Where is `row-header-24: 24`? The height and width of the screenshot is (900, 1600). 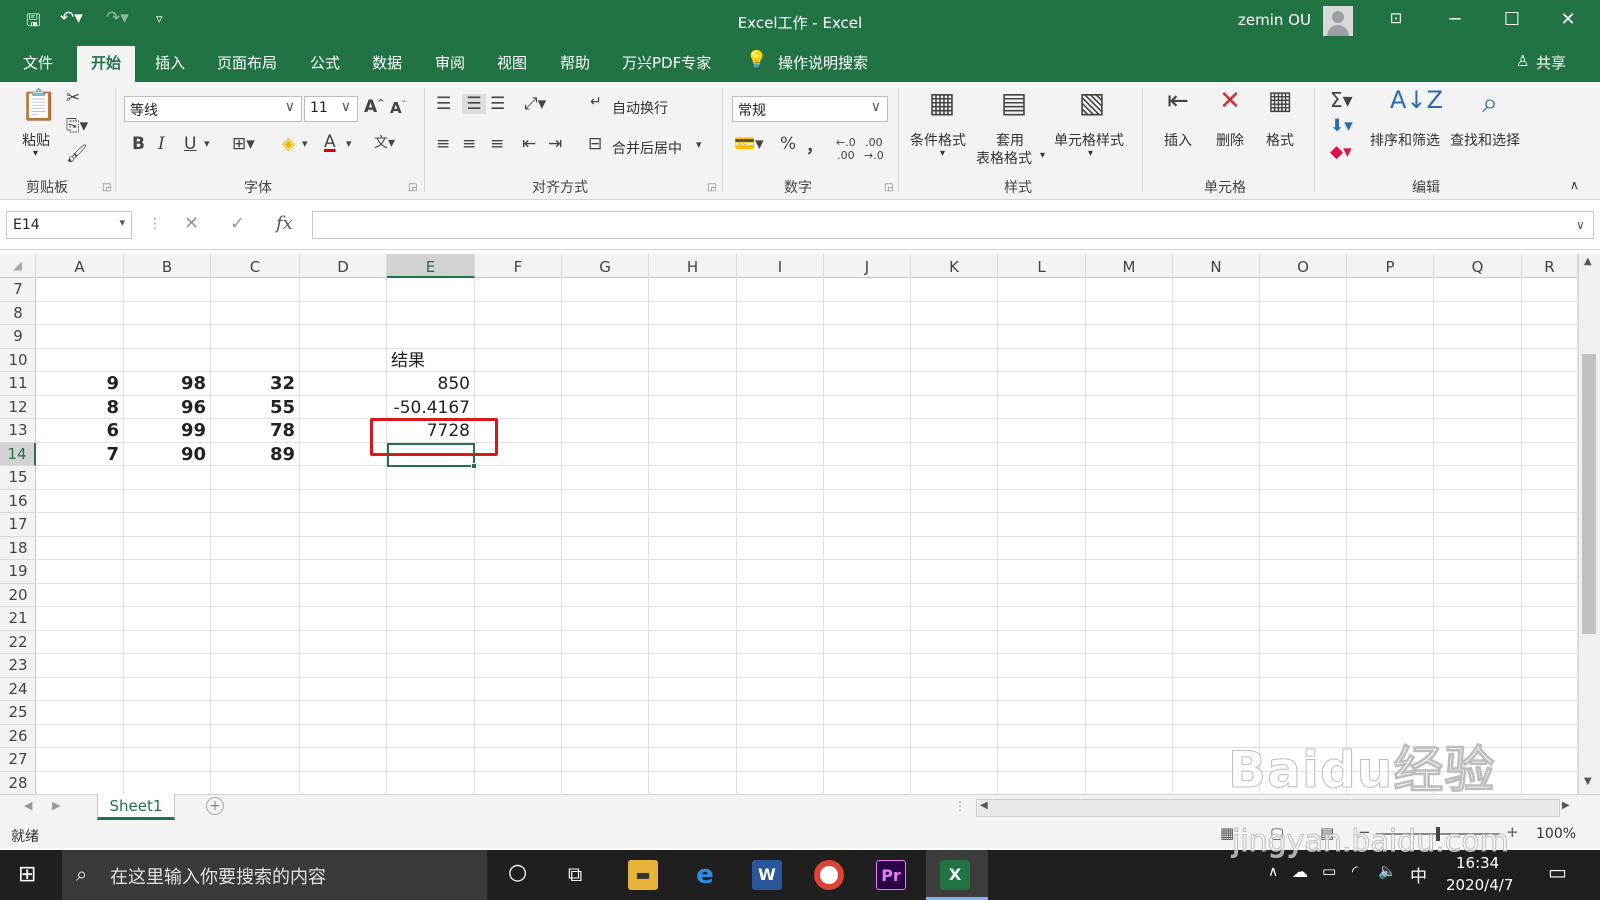 row-header-24: 24 is located at coordinates (18, 689).